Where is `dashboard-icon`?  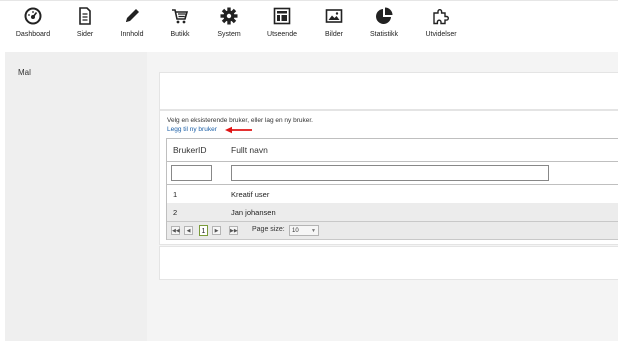
dashboard-icon is located at coordinates (33, 18).